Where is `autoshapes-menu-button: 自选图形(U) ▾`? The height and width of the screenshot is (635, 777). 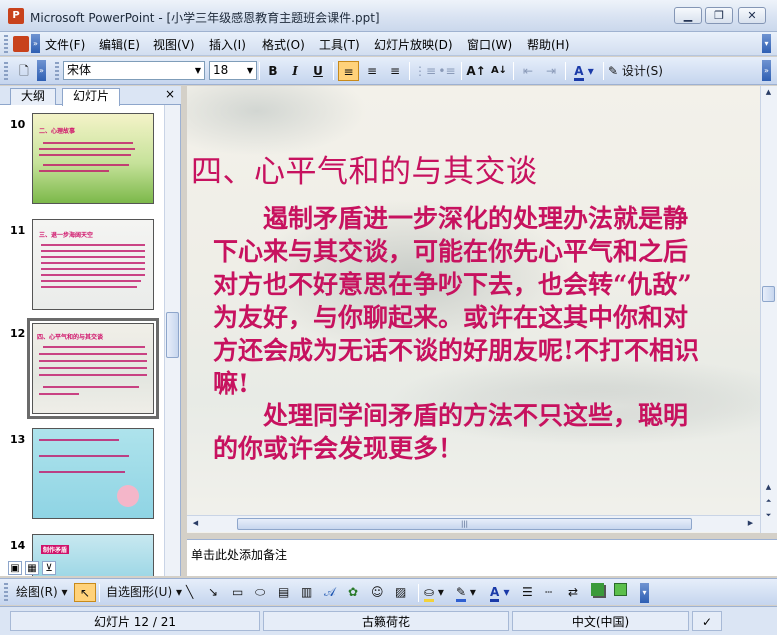 autoshapes-menu-button: 自选图形(U) ▾ is located at coordinates (144, 592).